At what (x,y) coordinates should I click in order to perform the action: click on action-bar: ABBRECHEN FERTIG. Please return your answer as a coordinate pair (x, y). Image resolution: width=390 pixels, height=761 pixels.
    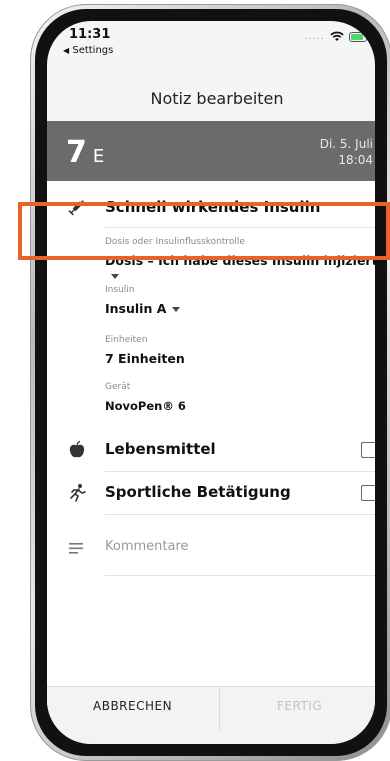
    Looking at the image, I should click on (211, 715).